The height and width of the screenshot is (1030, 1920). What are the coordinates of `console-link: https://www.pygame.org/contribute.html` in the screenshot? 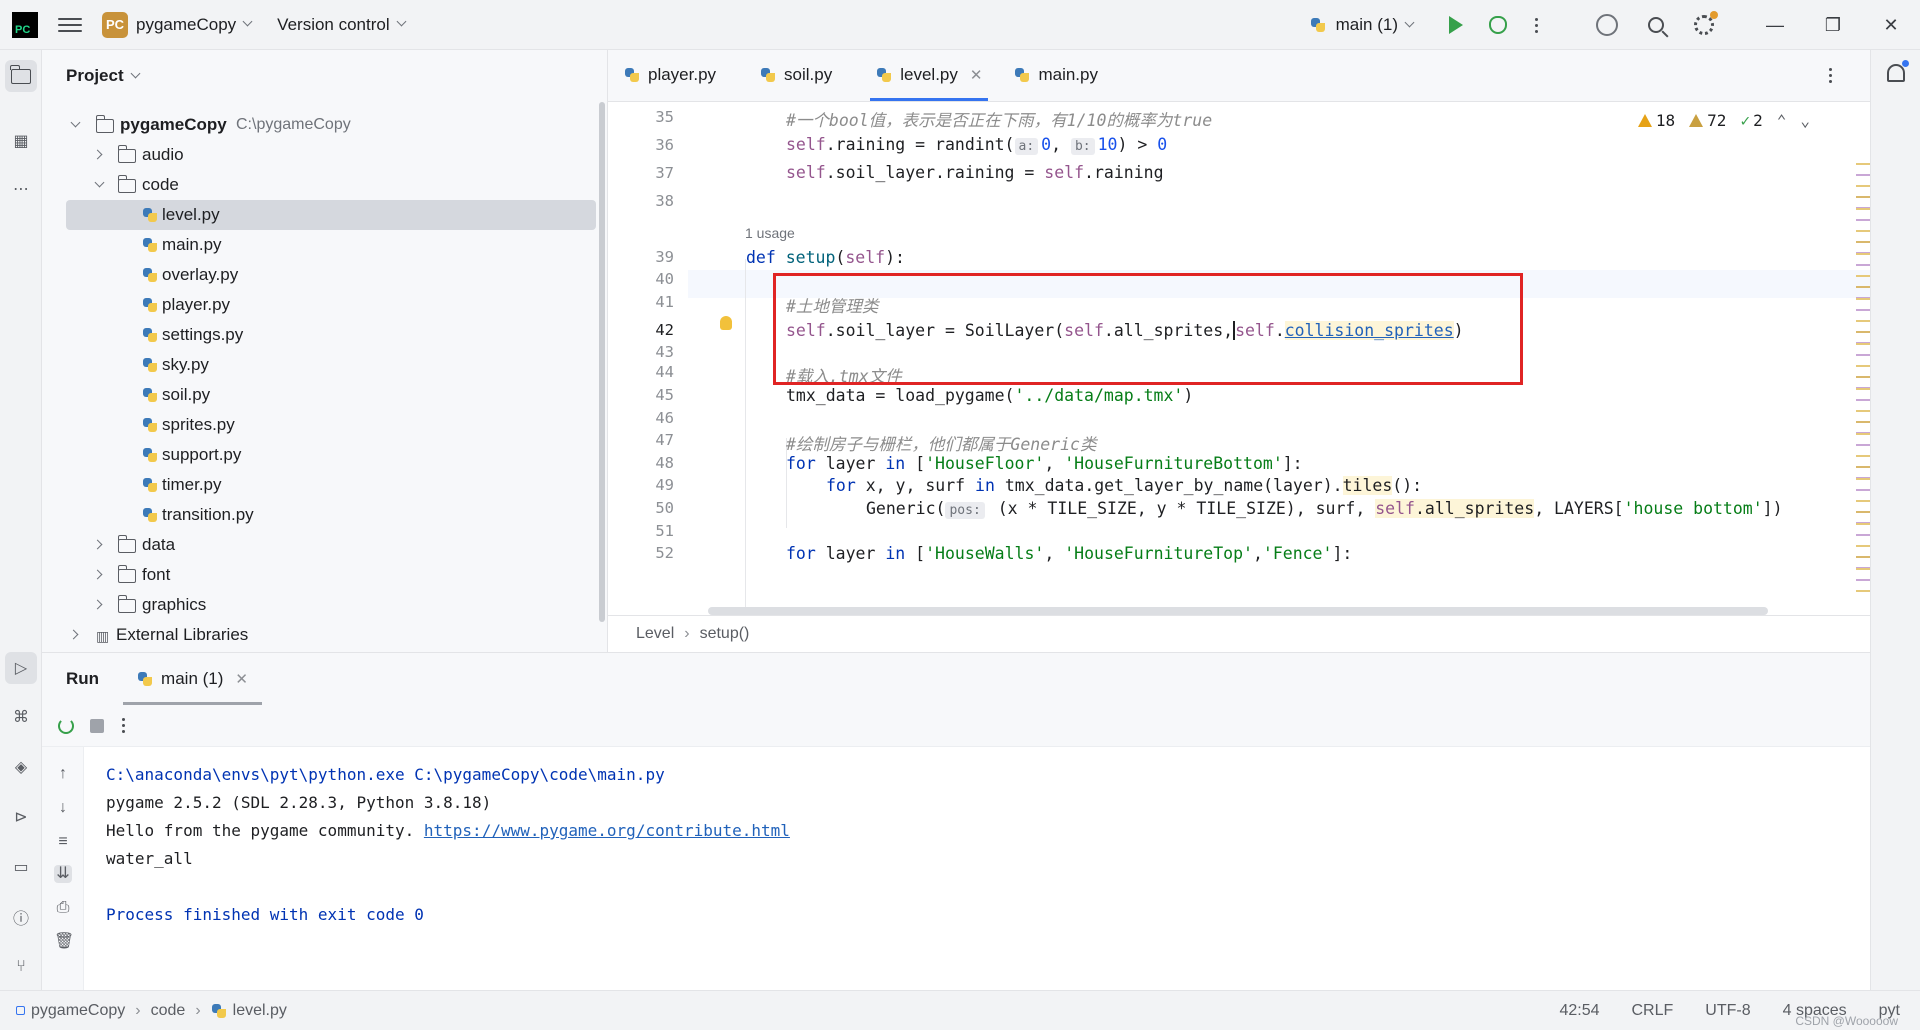 It's located at (607, 830).